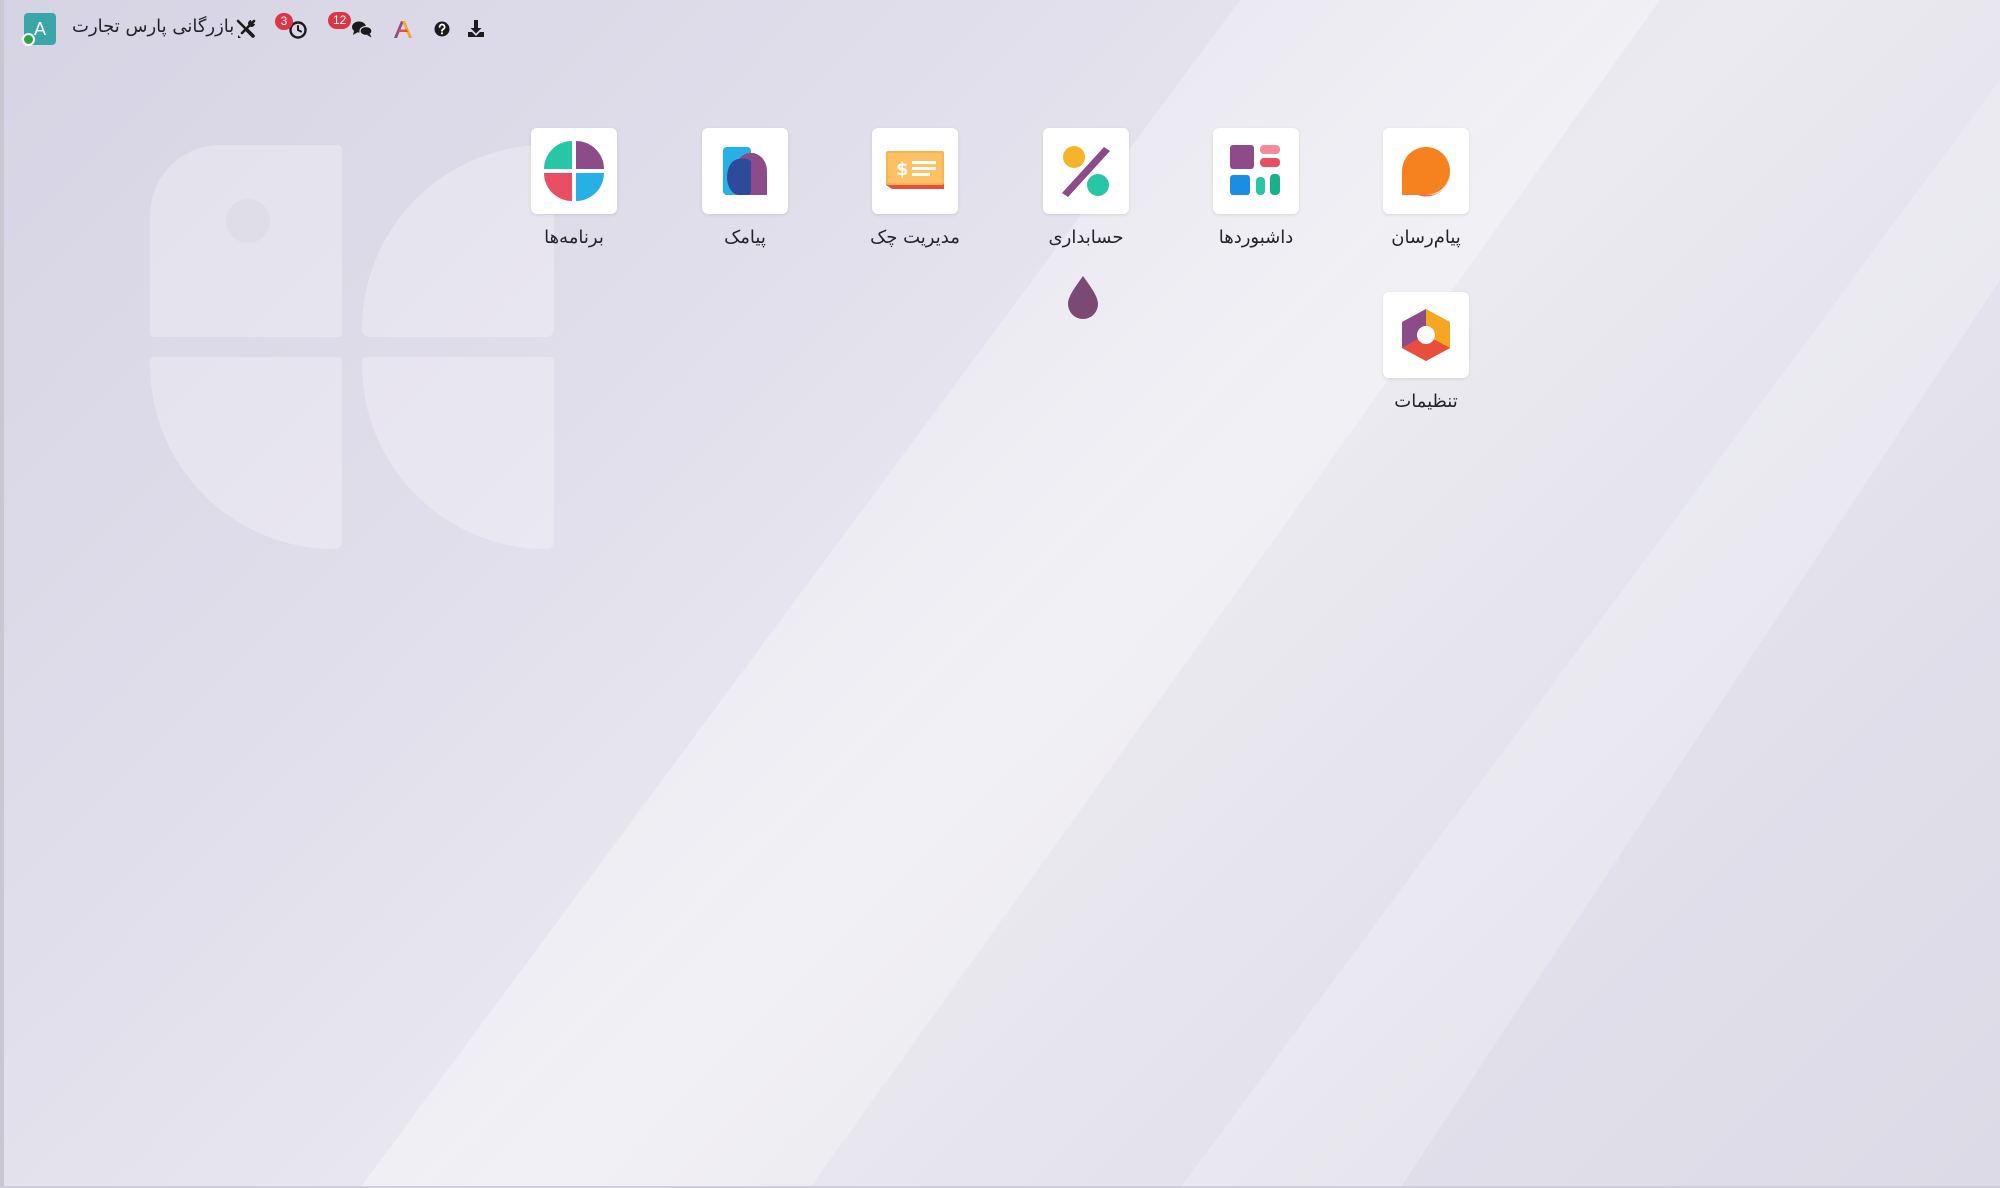  I want to click on app-check-management: $ مدیریت چک, so click(915, 188).